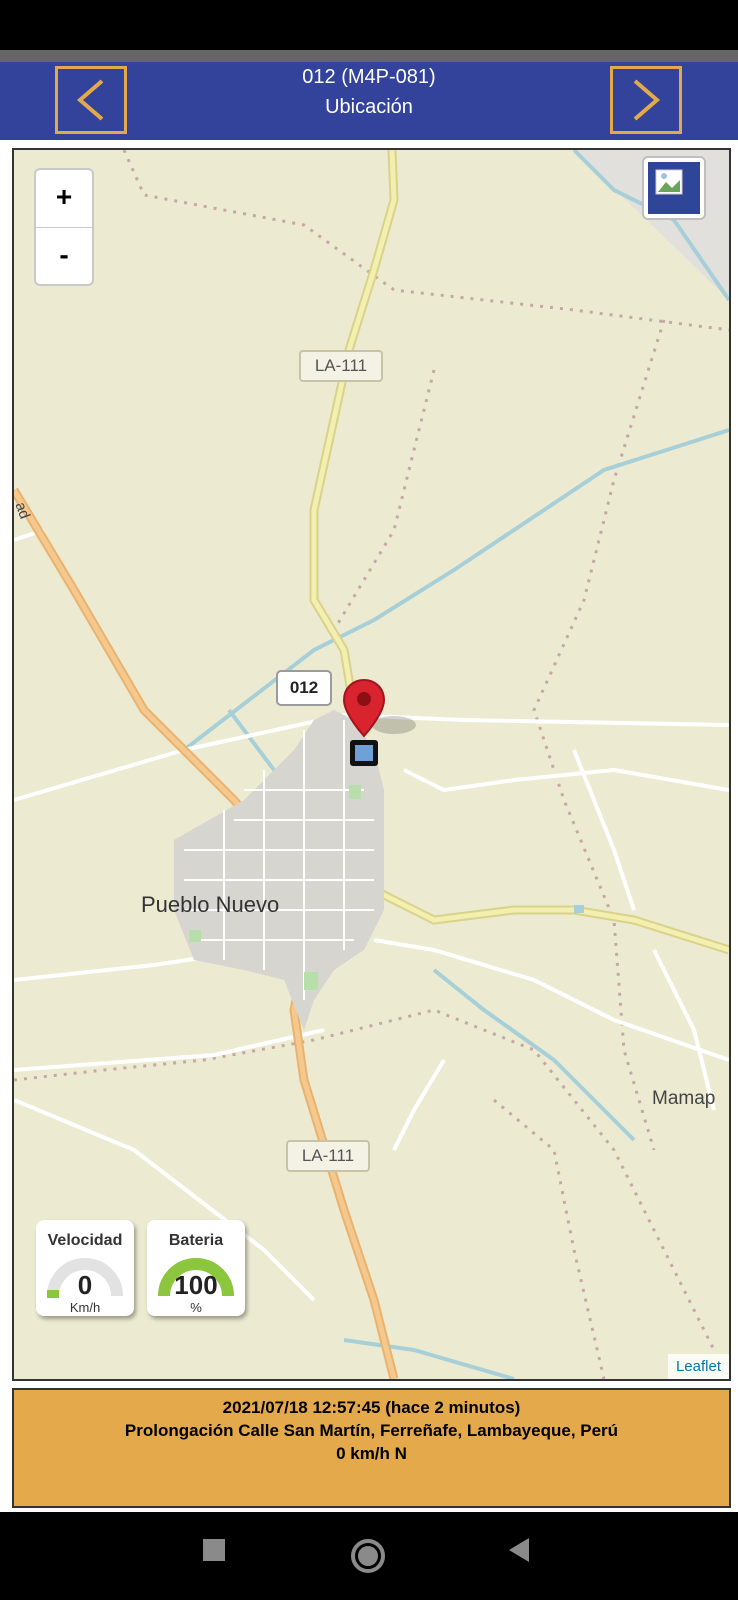  Describe the element at coordinates (64, 199) in the screenshot. I see `zoom-in-button: +` at that location.